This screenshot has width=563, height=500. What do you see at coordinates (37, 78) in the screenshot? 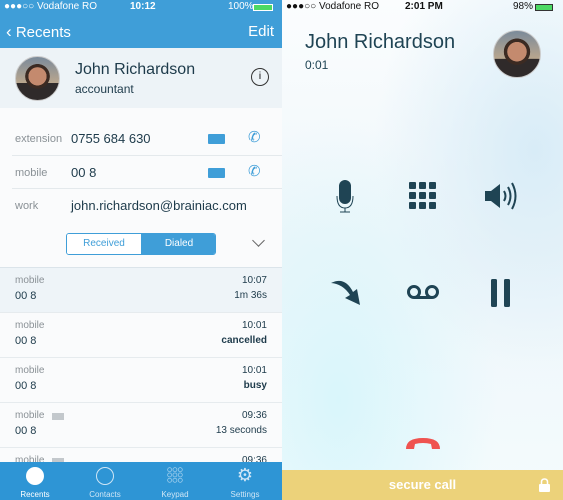
I see `avatar` at bounding box center [37, 78].